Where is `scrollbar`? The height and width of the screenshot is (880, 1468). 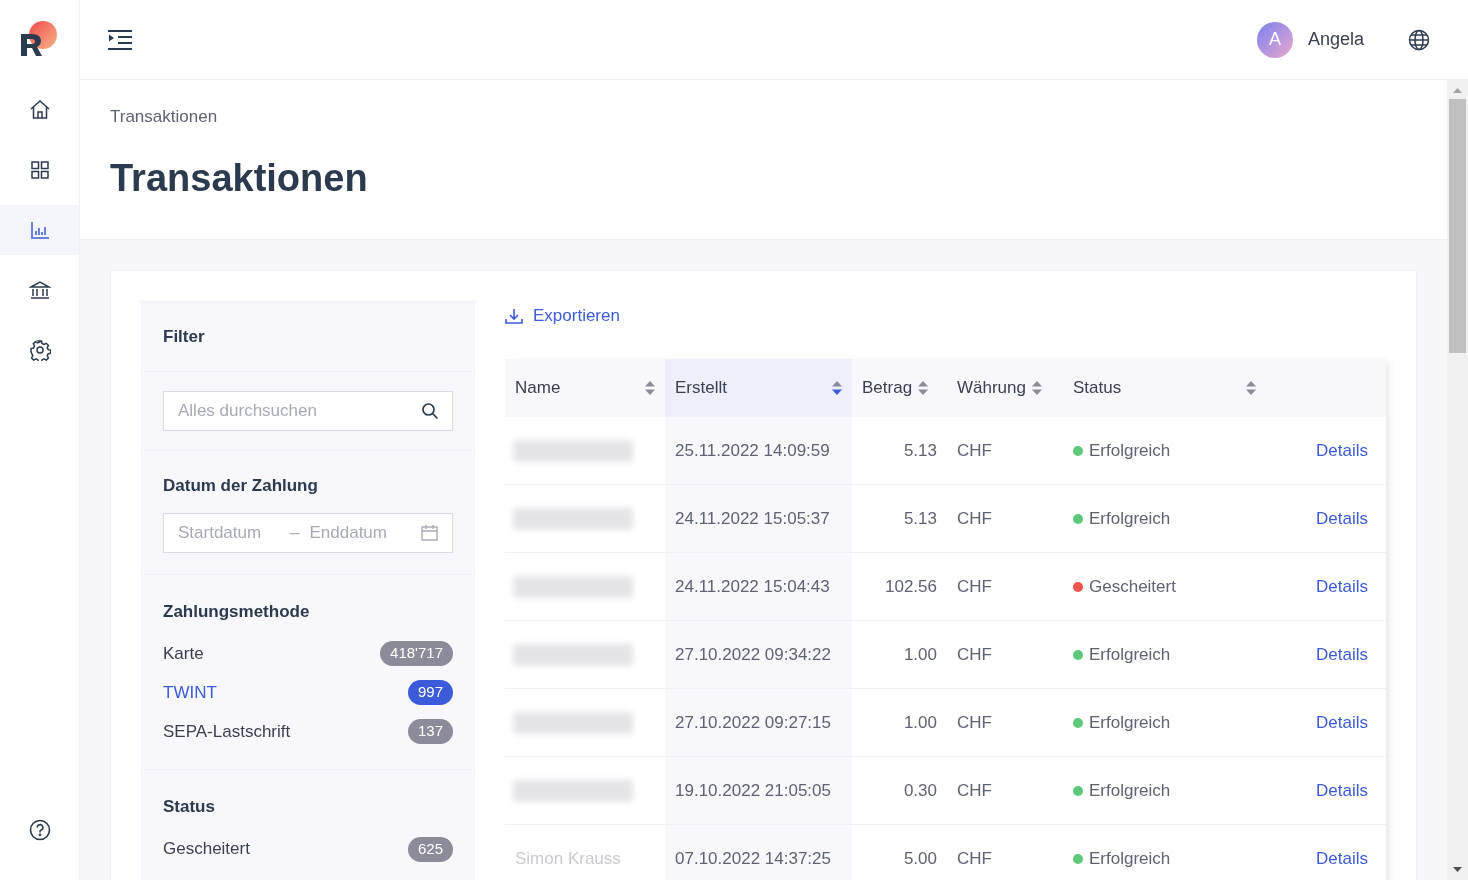 scrollbar is located at coordinates (1457, 480).